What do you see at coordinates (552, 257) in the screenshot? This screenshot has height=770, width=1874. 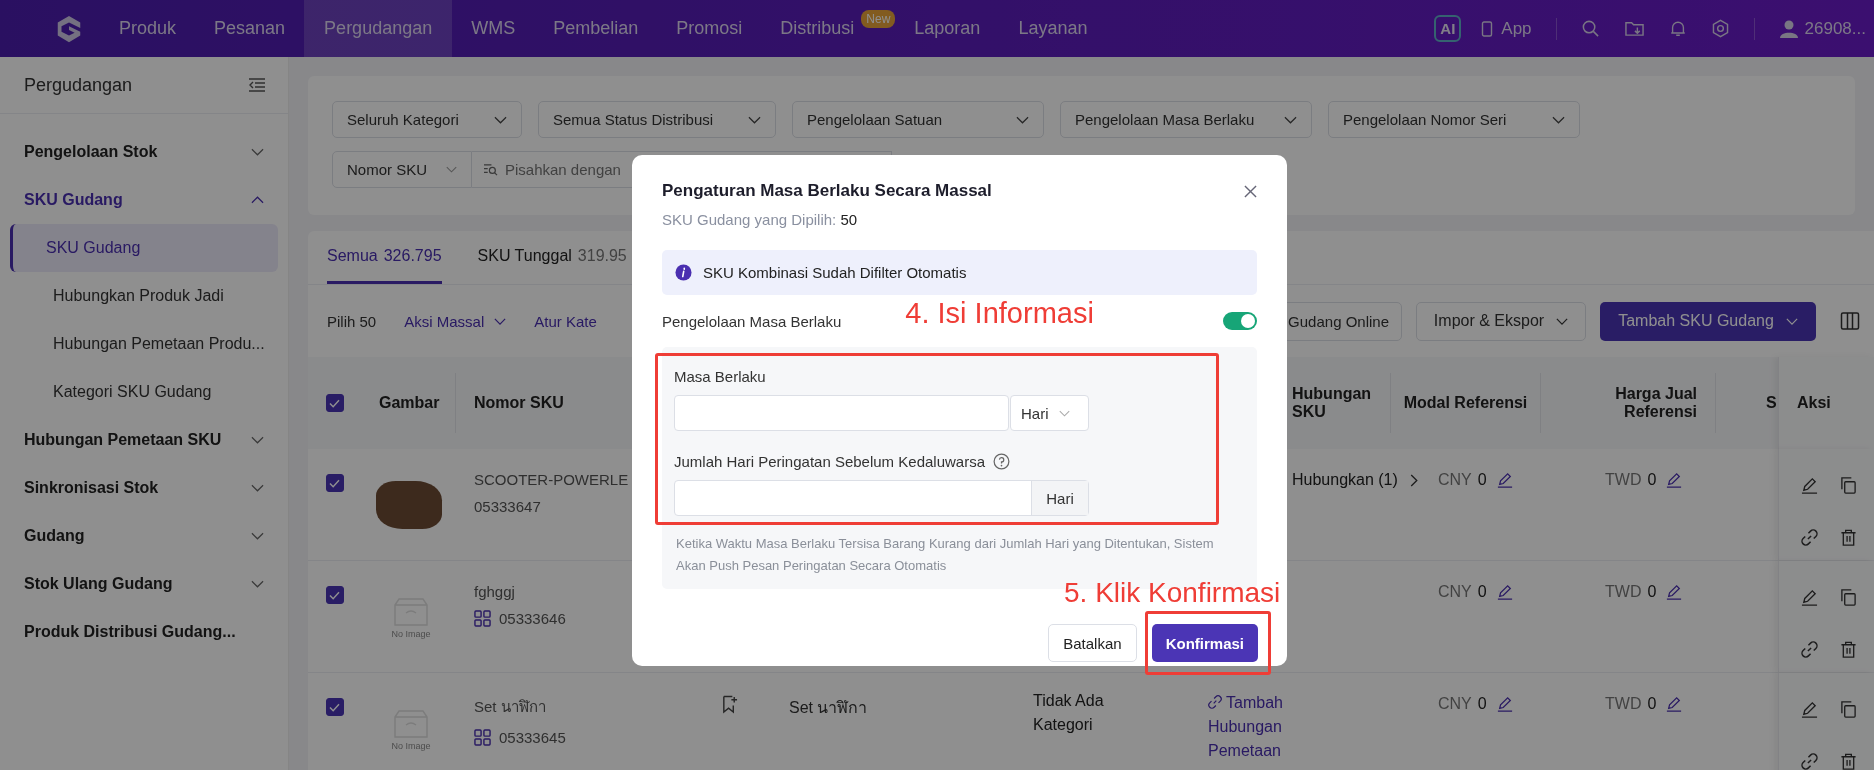 I see `tab: SKU Tunggal 319.95` at bounding box center [552, 257].